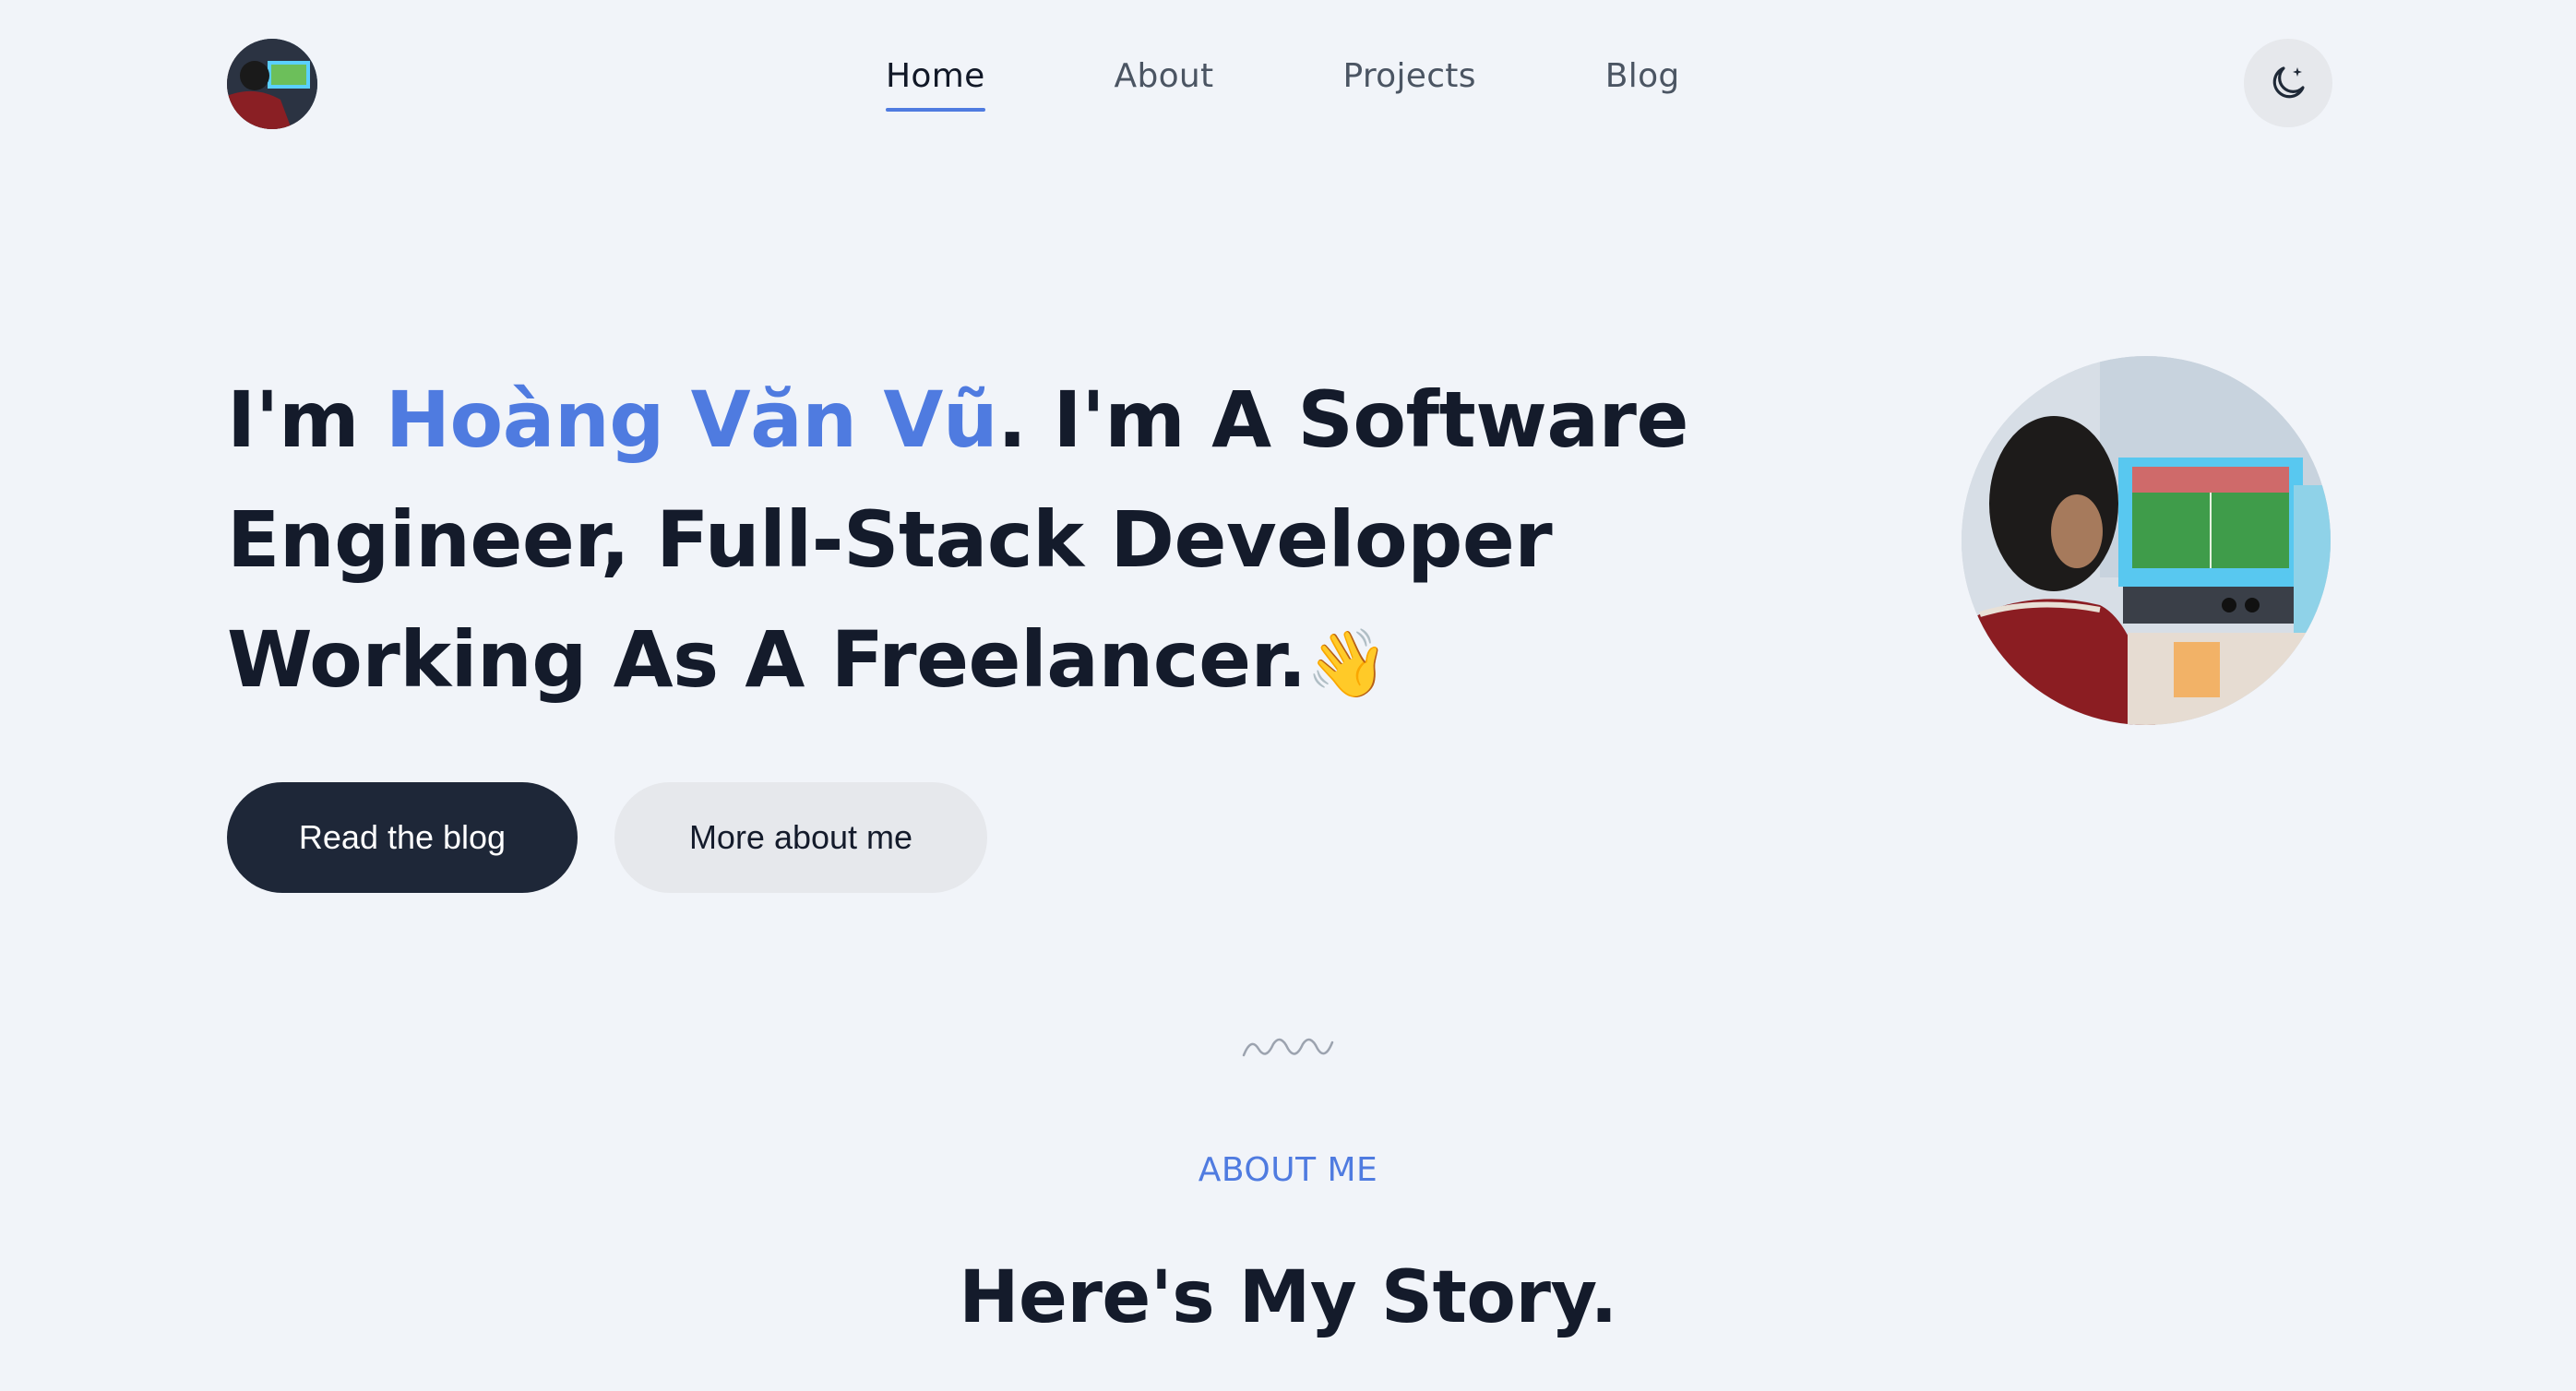 The width and height of the screenshot is (2576, 1391). Describe the element at coordinates (1283, 84) in the screenshot. I see `main-nav: Home About Projects Blog` at that location.